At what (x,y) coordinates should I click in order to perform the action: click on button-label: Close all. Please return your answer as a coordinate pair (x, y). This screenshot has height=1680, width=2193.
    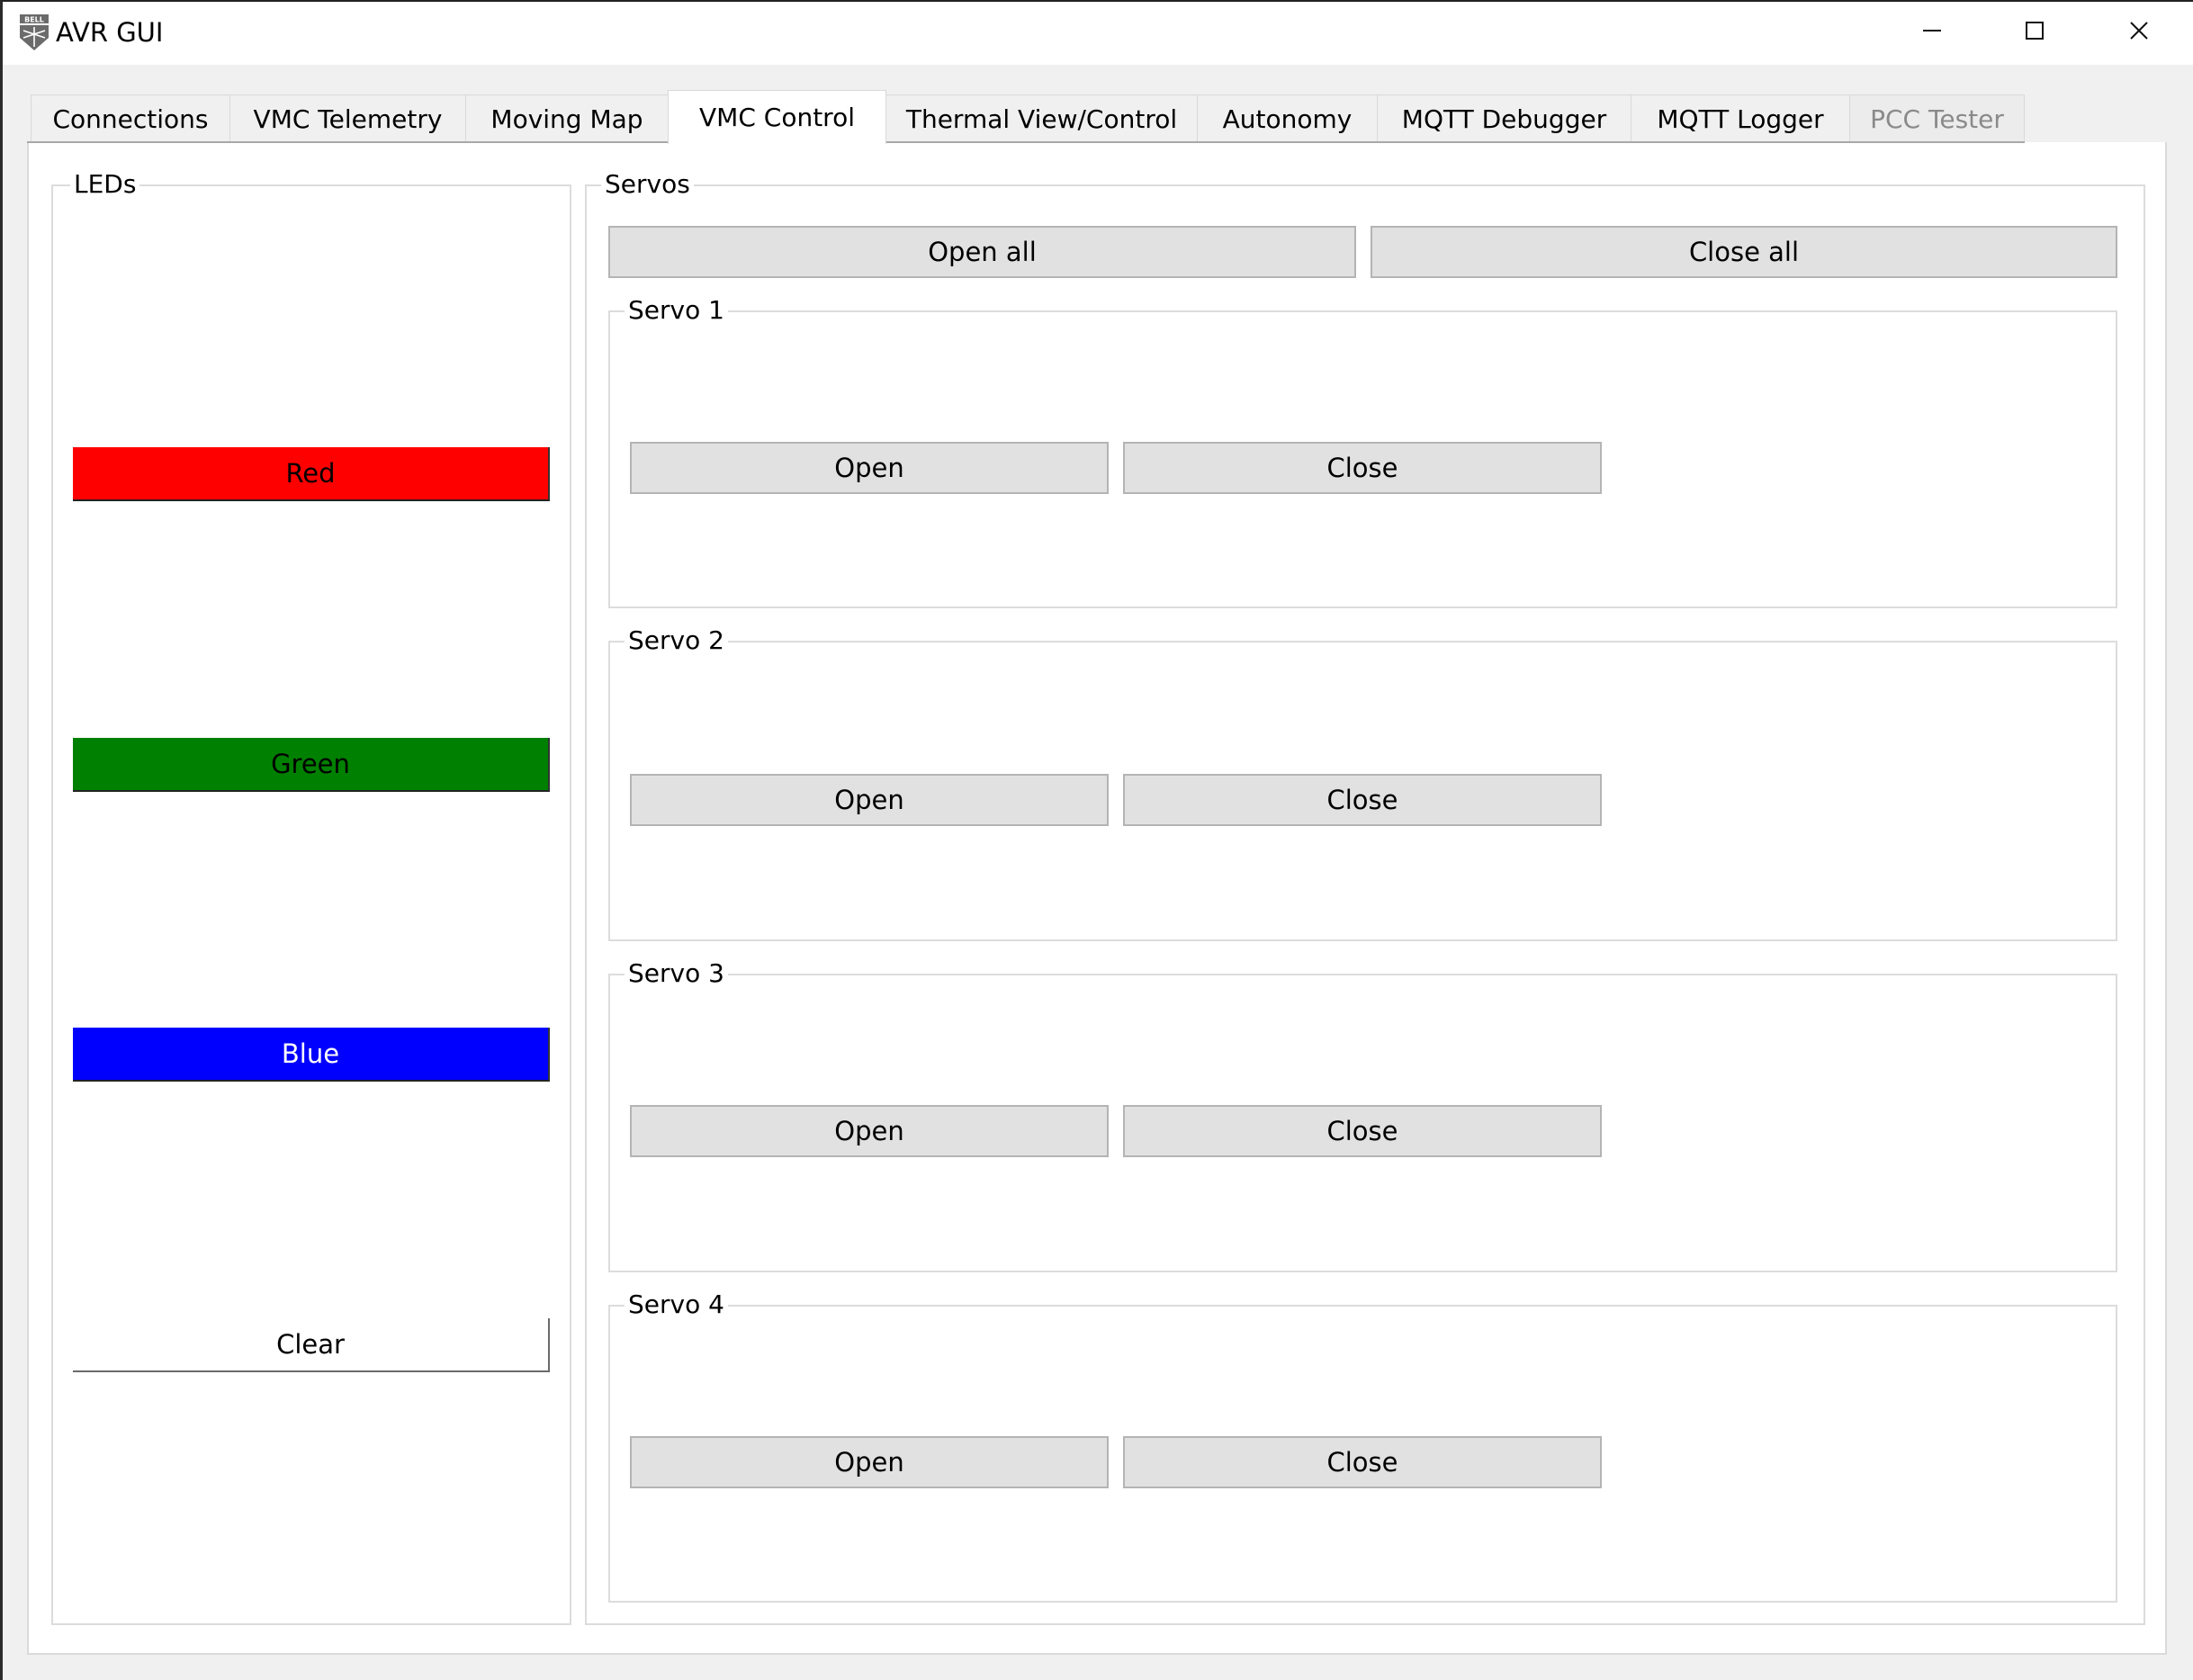
    Looking at the image, I should click on (1744, 252).